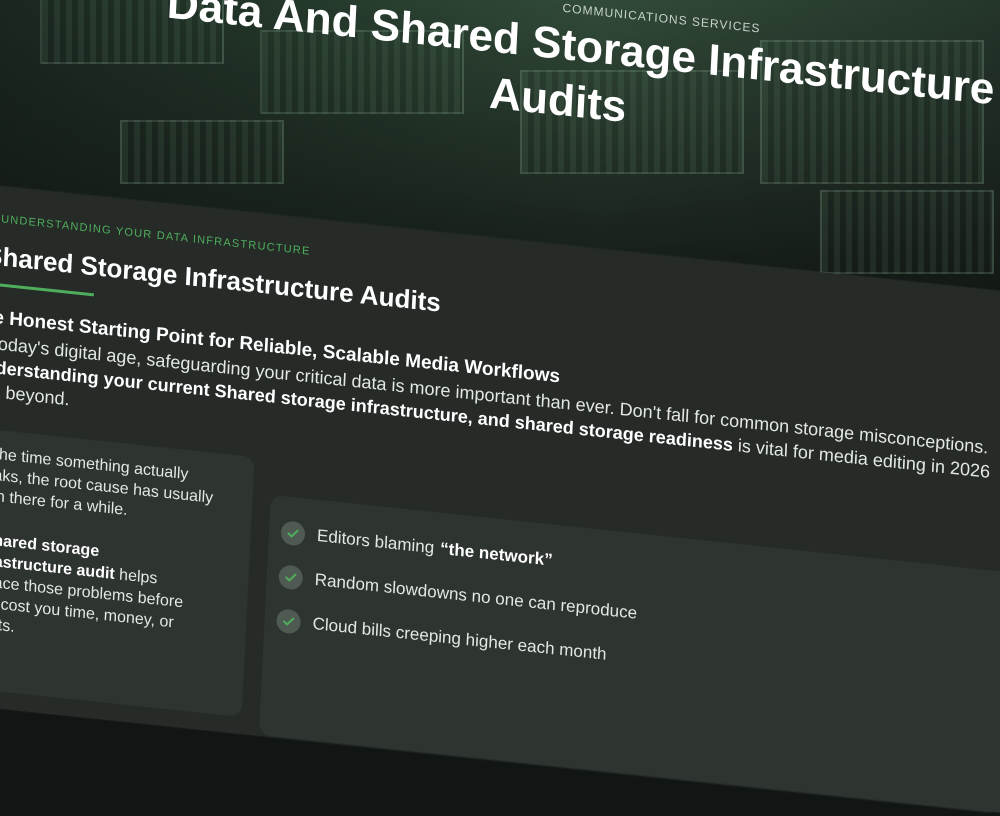  What do you see at coordinates (496, 555) in the screenshot?
I see `list-item-bold: “the network”` at bounding box center [496, 555].